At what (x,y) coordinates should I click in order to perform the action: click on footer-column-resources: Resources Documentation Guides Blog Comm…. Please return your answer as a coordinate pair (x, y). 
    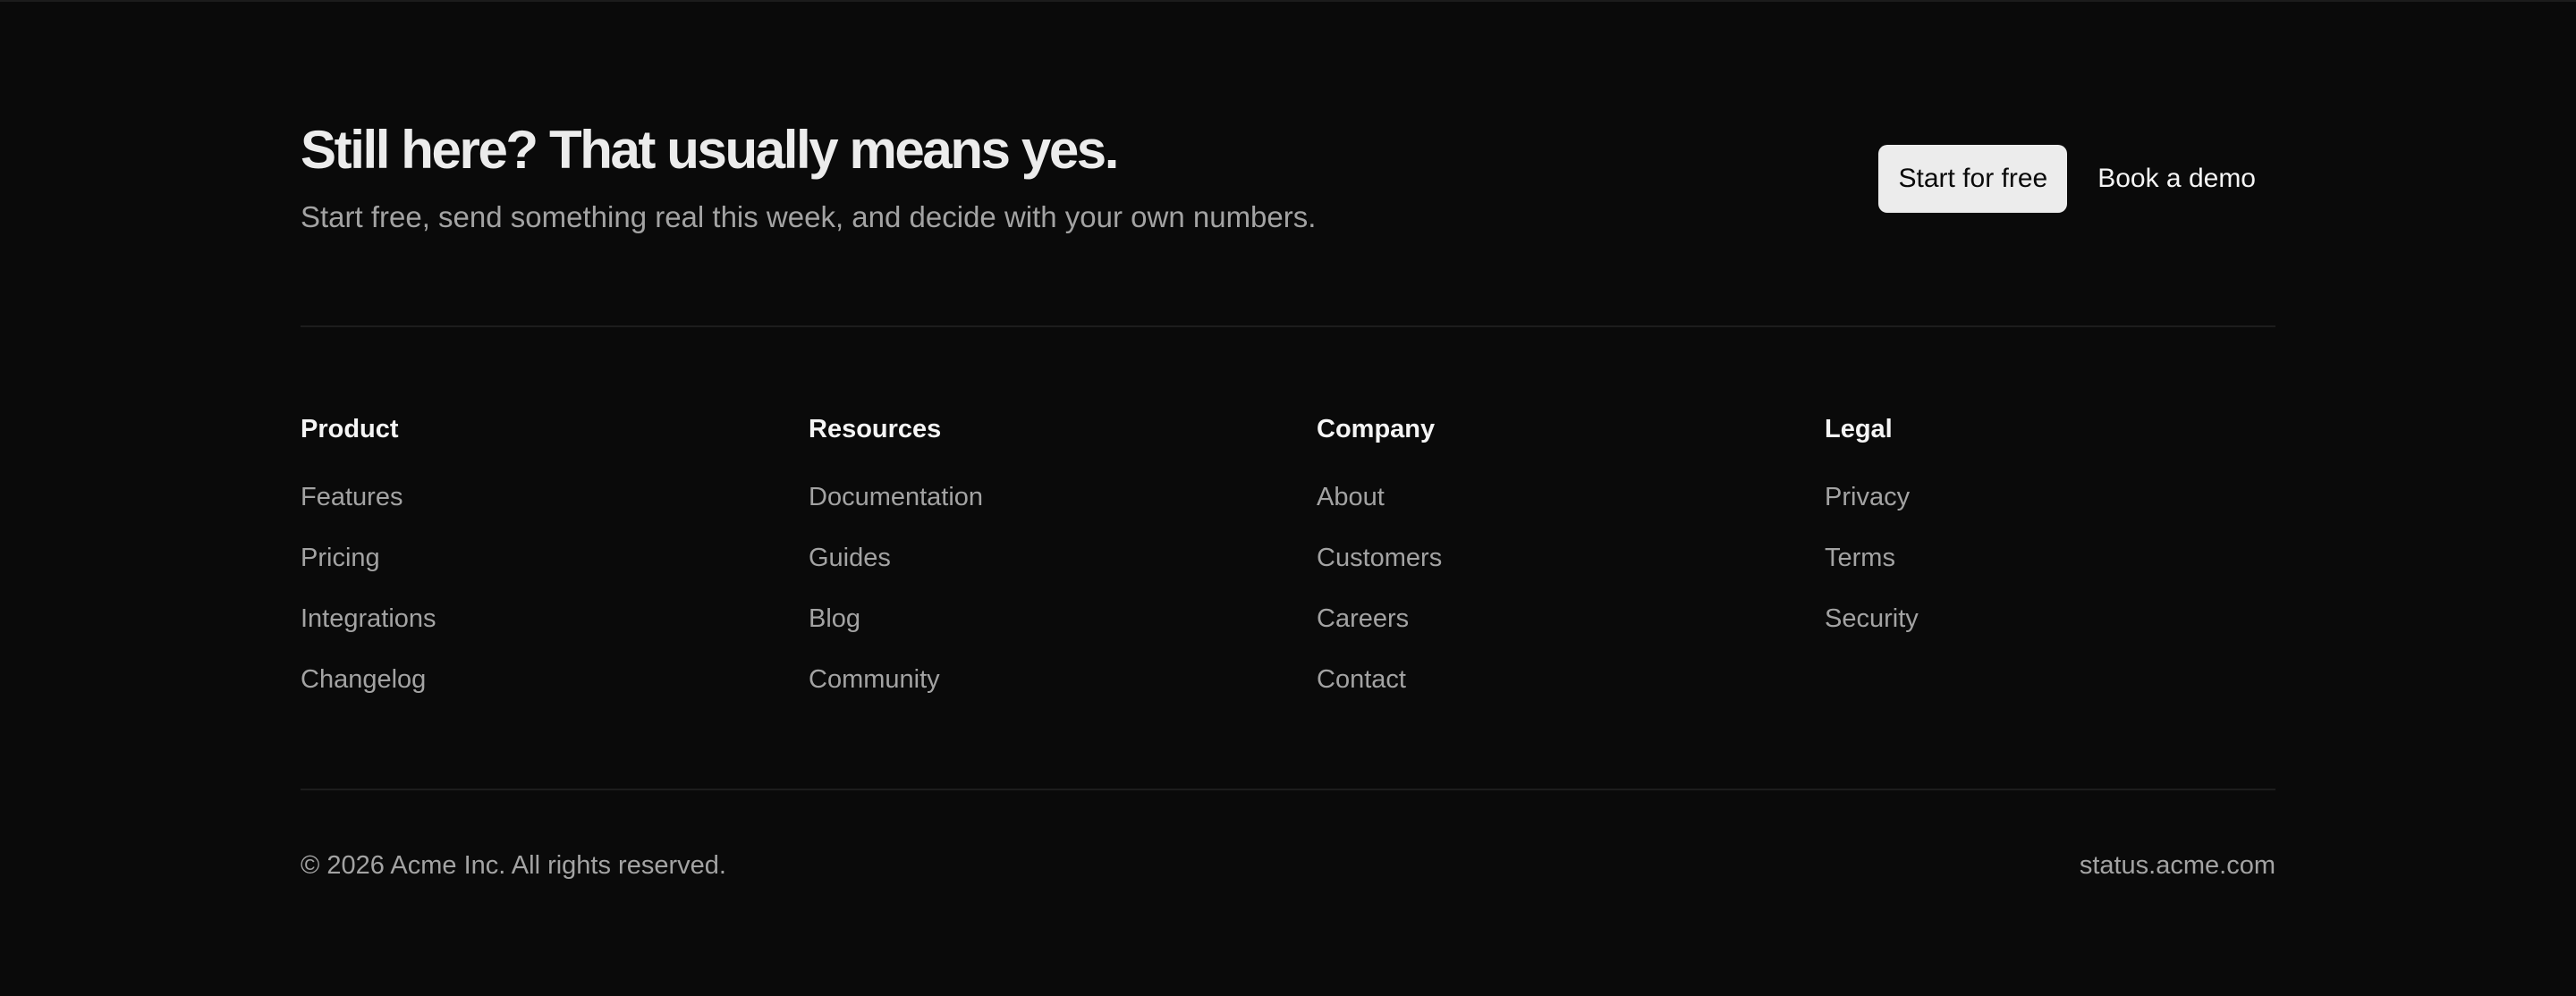
    Looking at the image, I should click on (1059, 568).